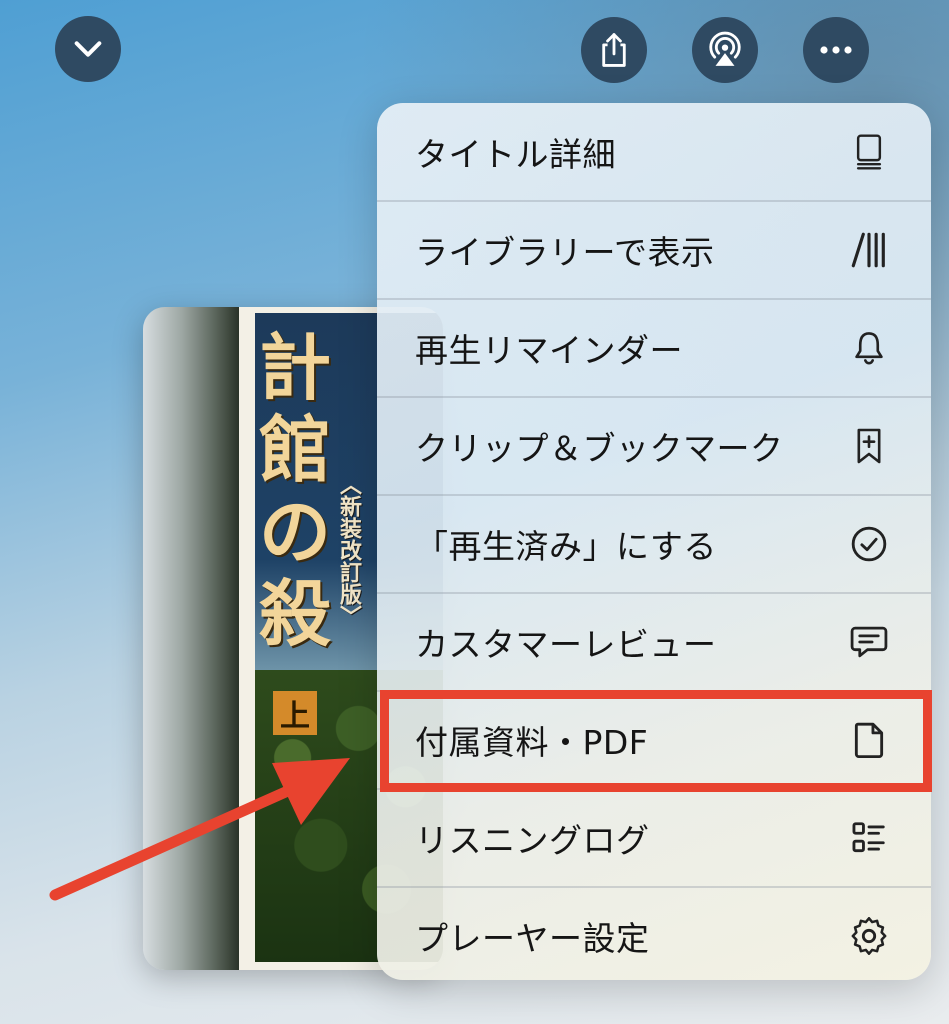  What do you see at coordinates (295, 449) in the screenshot?
I see `cover-title-char: 館` at bounding box center [295, 449].